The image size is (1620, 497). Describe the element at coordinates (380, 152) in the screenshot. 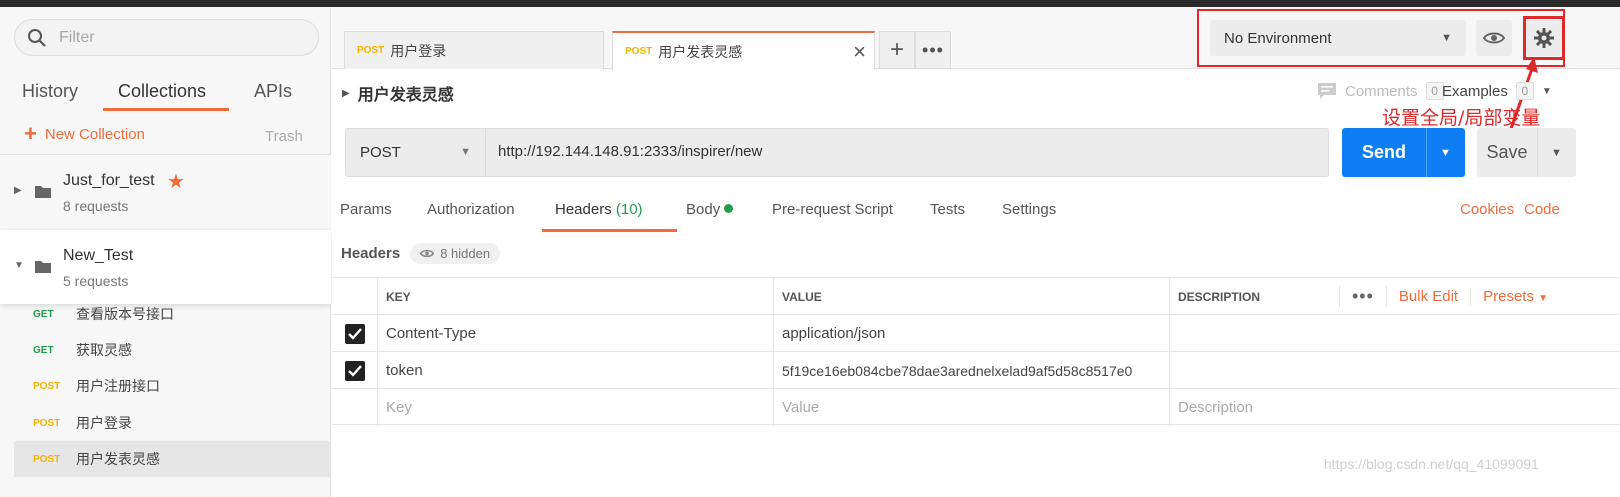

I see `method-label: POST` at that location.